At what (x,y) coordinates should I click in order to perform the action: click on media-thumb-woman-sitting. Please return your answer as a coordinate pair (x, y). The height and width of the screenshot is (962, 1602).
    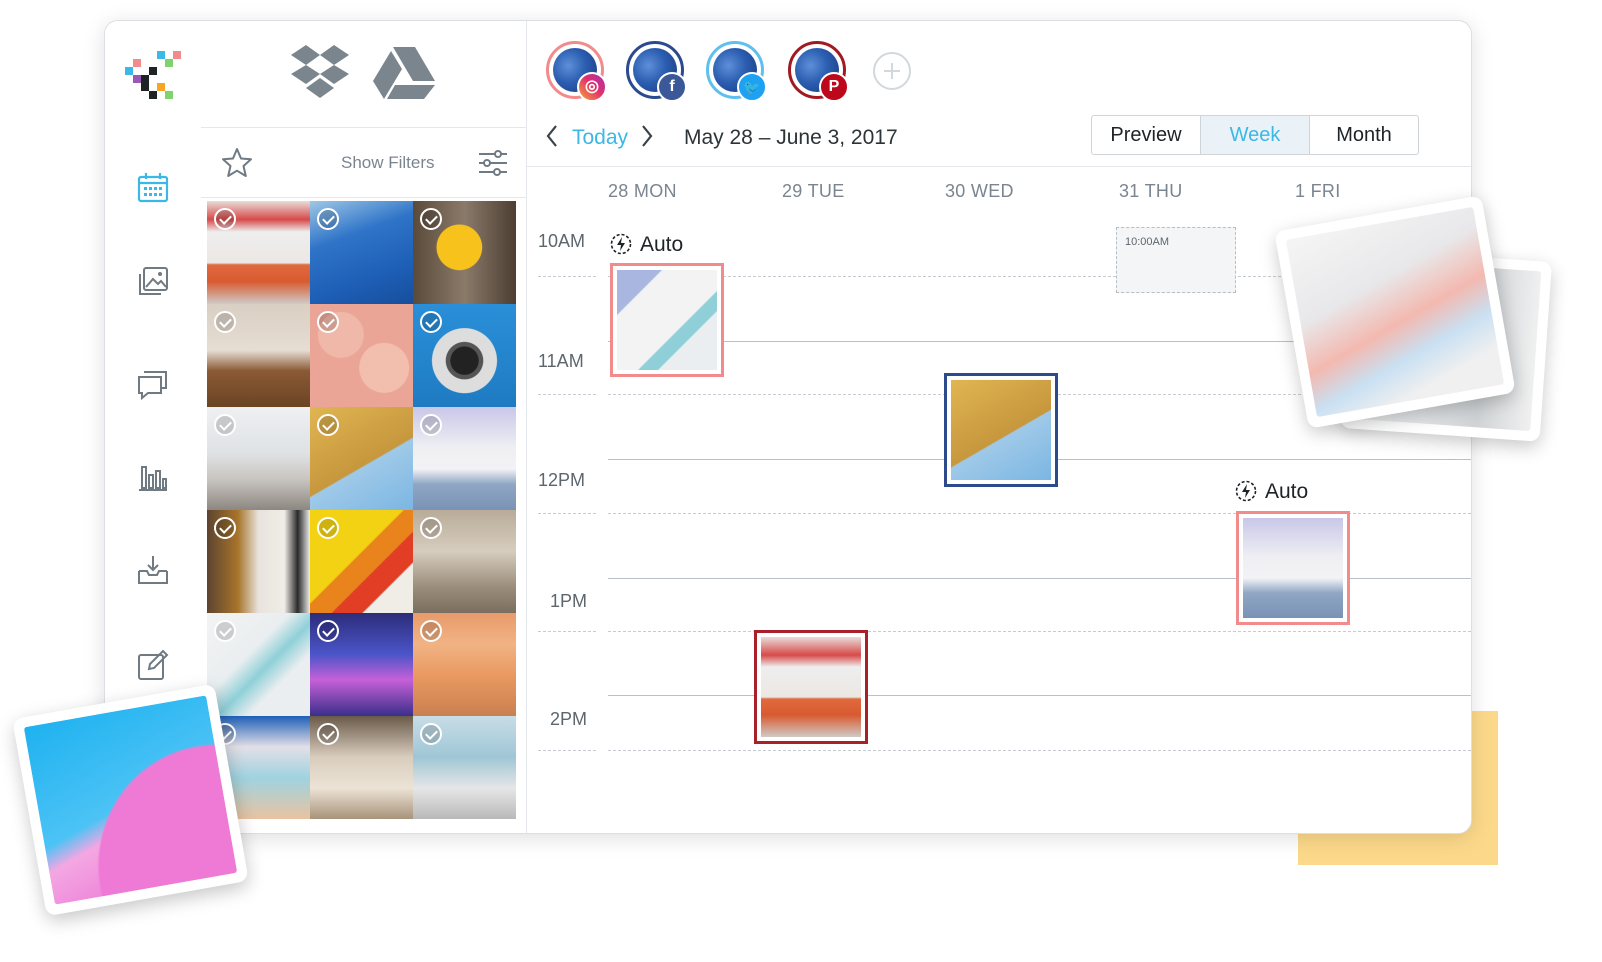
    Looking at the image, I should click on (464, 561).